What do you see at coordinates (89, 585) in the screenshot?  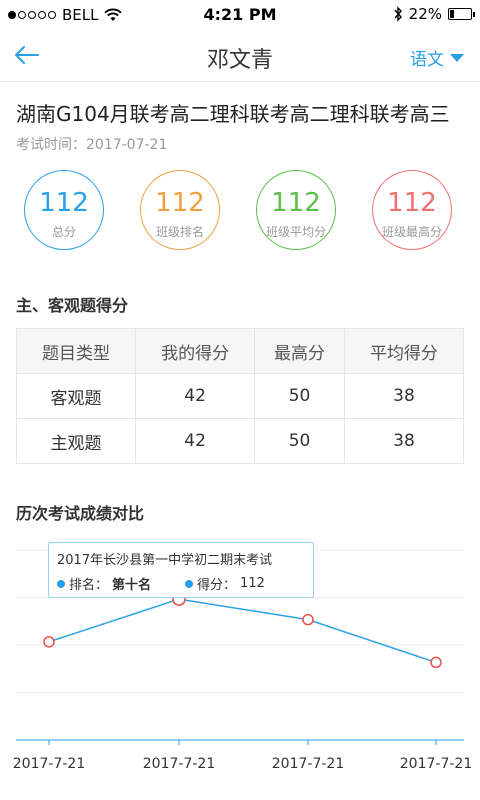 I see `tooltip-rank-label: 排名：` at bounding box center [89, 585].